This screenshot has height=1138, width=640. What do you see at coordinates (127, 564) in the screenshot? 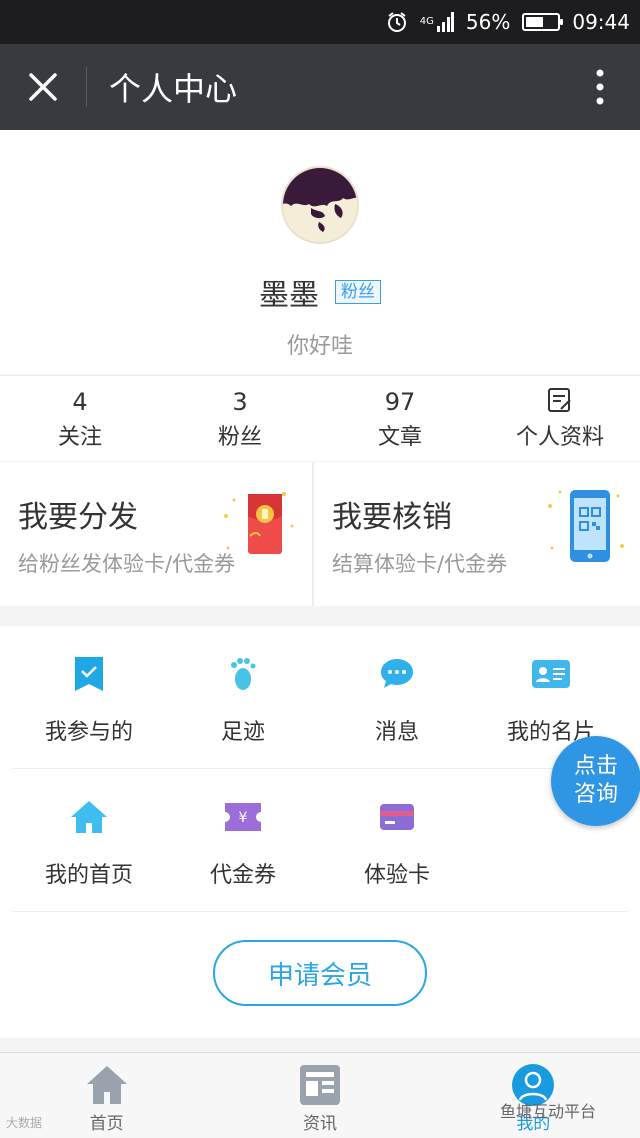
I see `distribute-subtitle: 给粉丝发体验卡/代金券` at bounding box center [127, 564].